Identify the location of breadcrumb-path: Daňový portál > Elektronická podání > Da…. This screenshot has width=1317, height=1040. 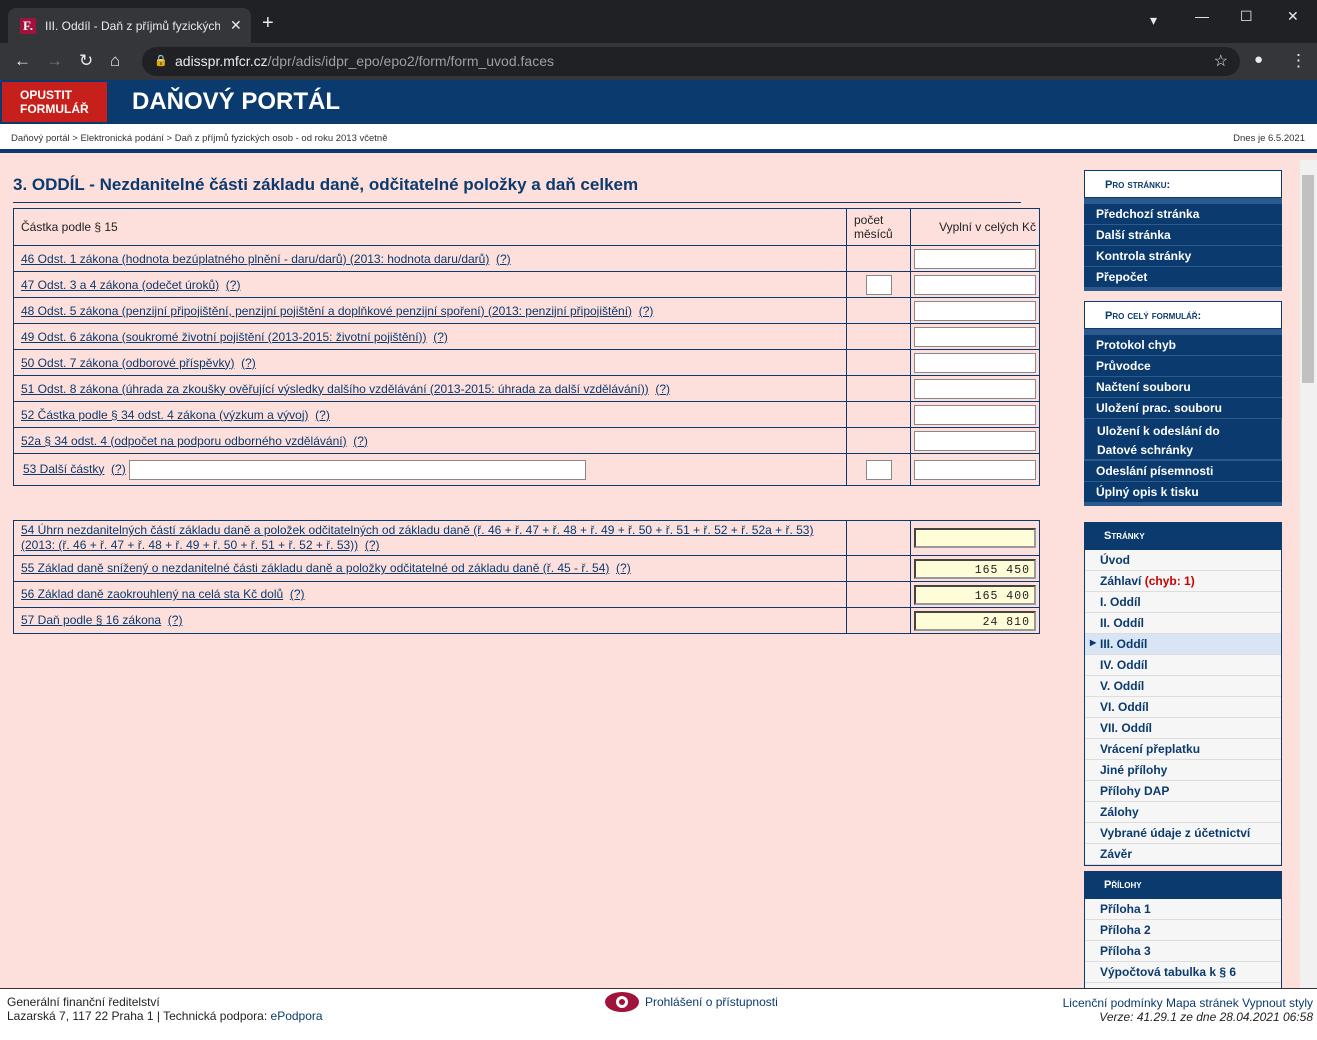
(199, 138).